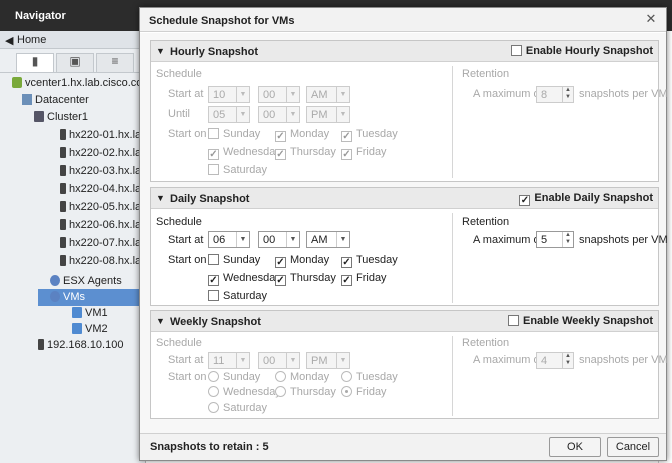 The image size is (672, 463). I want to click on weekly-section-header: ▼ Weekly Snapshot Enable Weekly Snapshot, so click(404, 321).